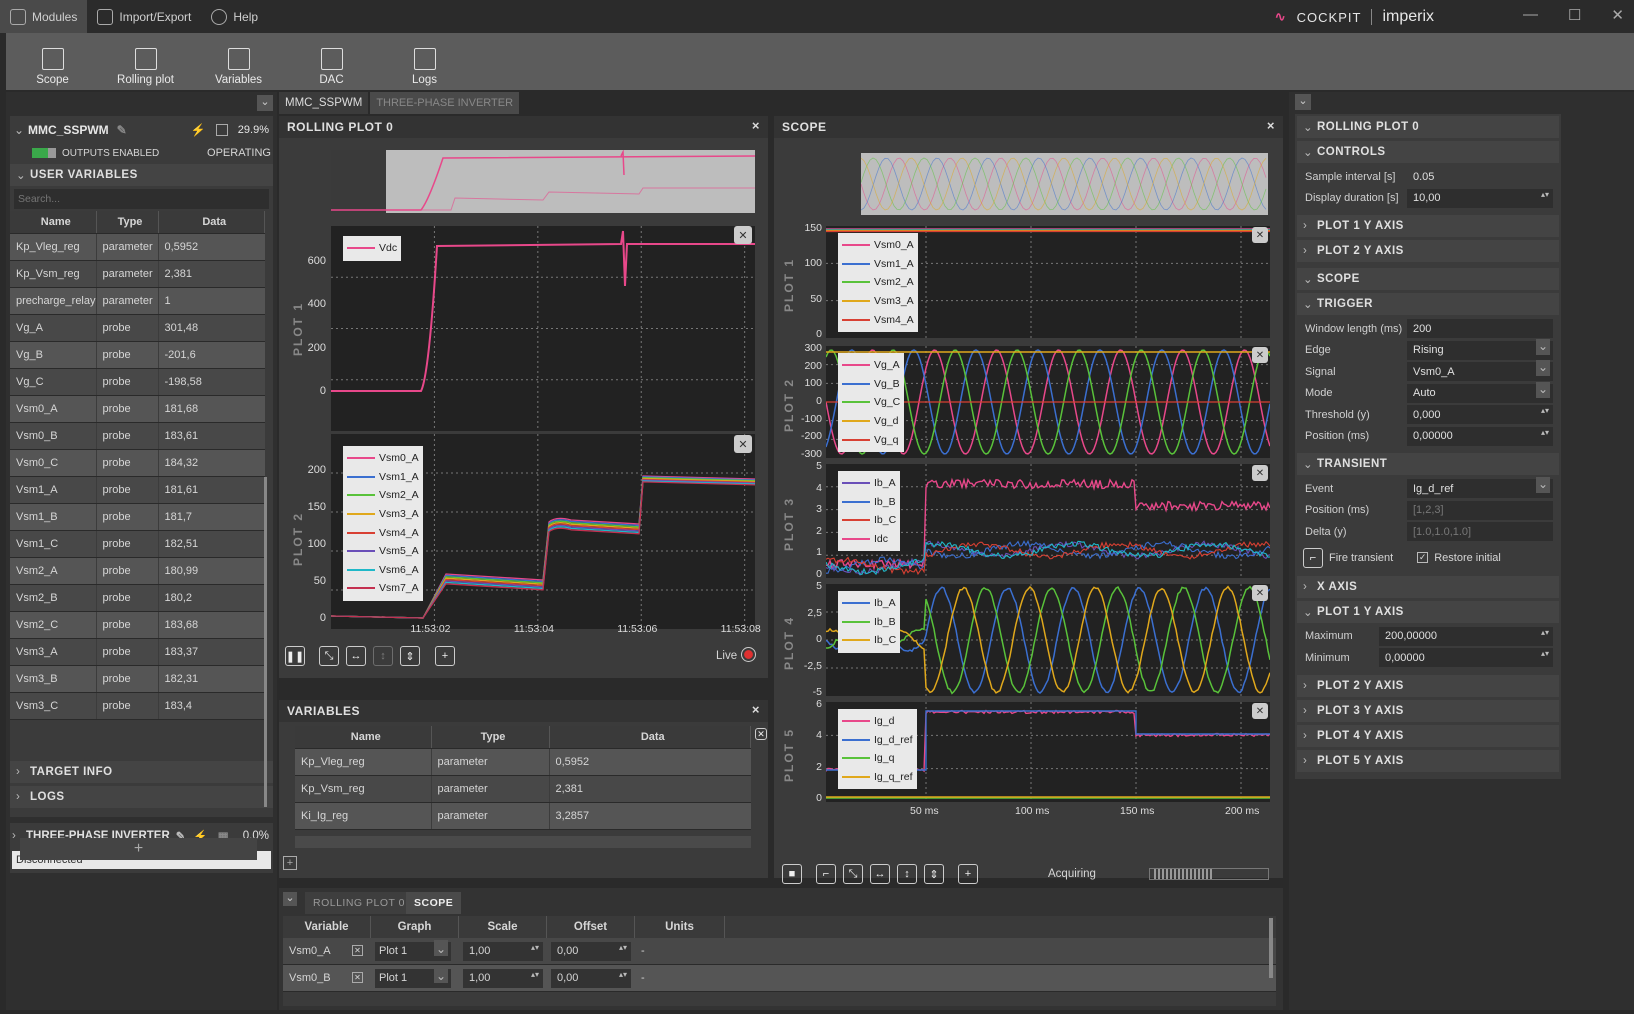 The image size is (1634, 1014). What do you see at coordinates (871, 402) in the screenshot?
I see `legend-item: Vg_C` at bounding box center [871, 402].